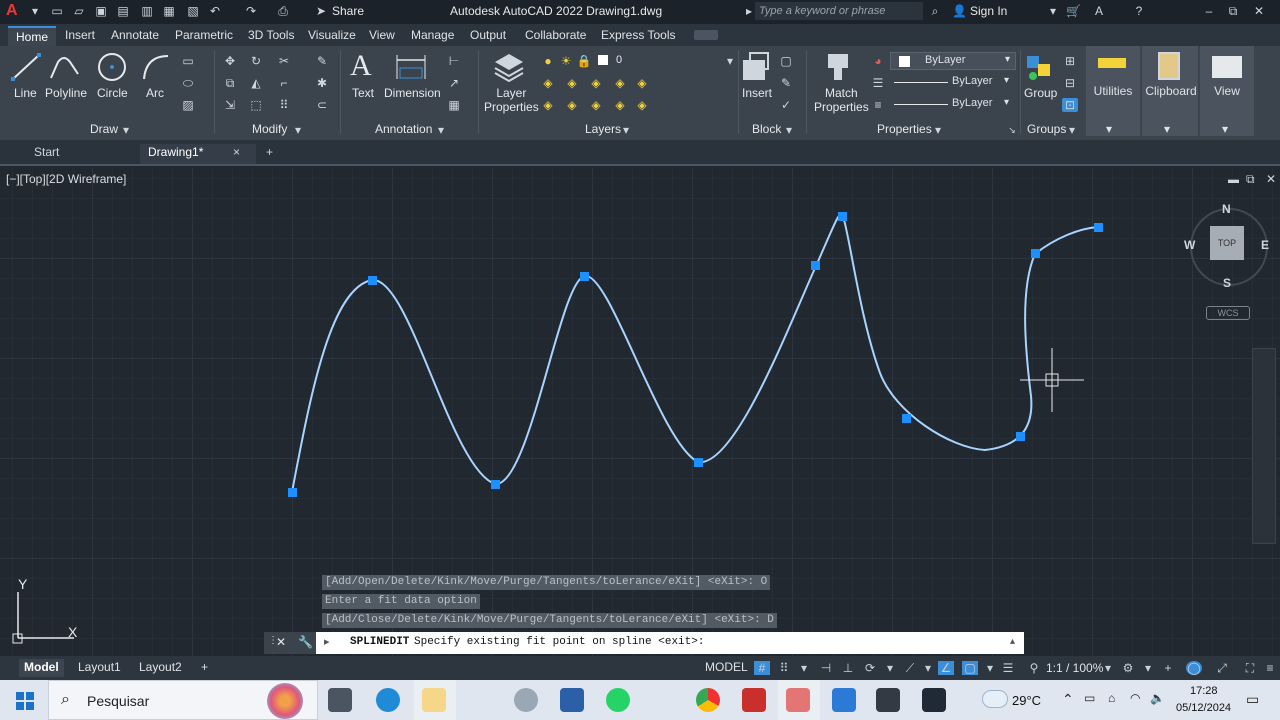 The image size is (1280, 720). What do you see at coordinates (1046, 129) in the screenshot?
I see `groups-panel-title: Groups` at bounding box center [1046, 129].